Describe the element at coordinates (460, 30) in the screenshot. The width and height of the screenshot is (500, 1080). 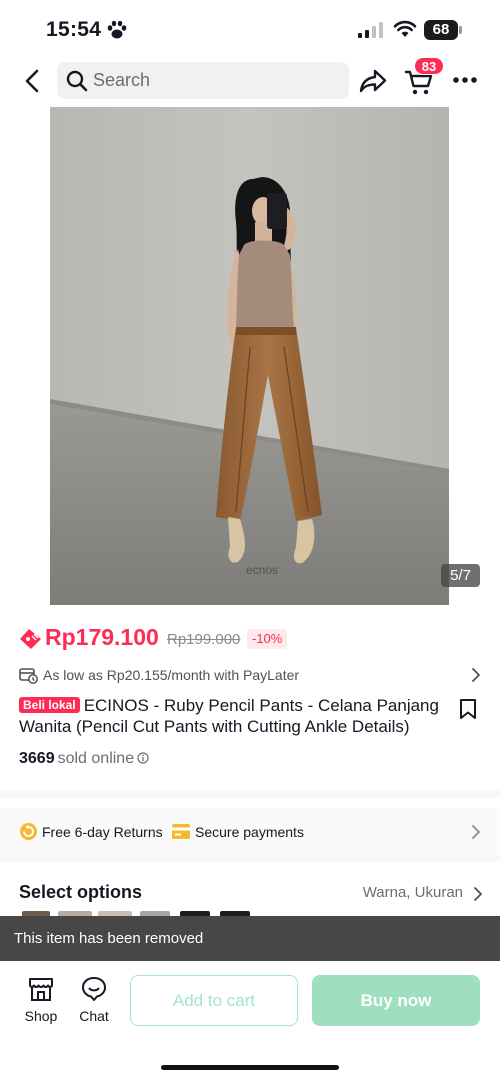
I see `battery-tip` at that location.